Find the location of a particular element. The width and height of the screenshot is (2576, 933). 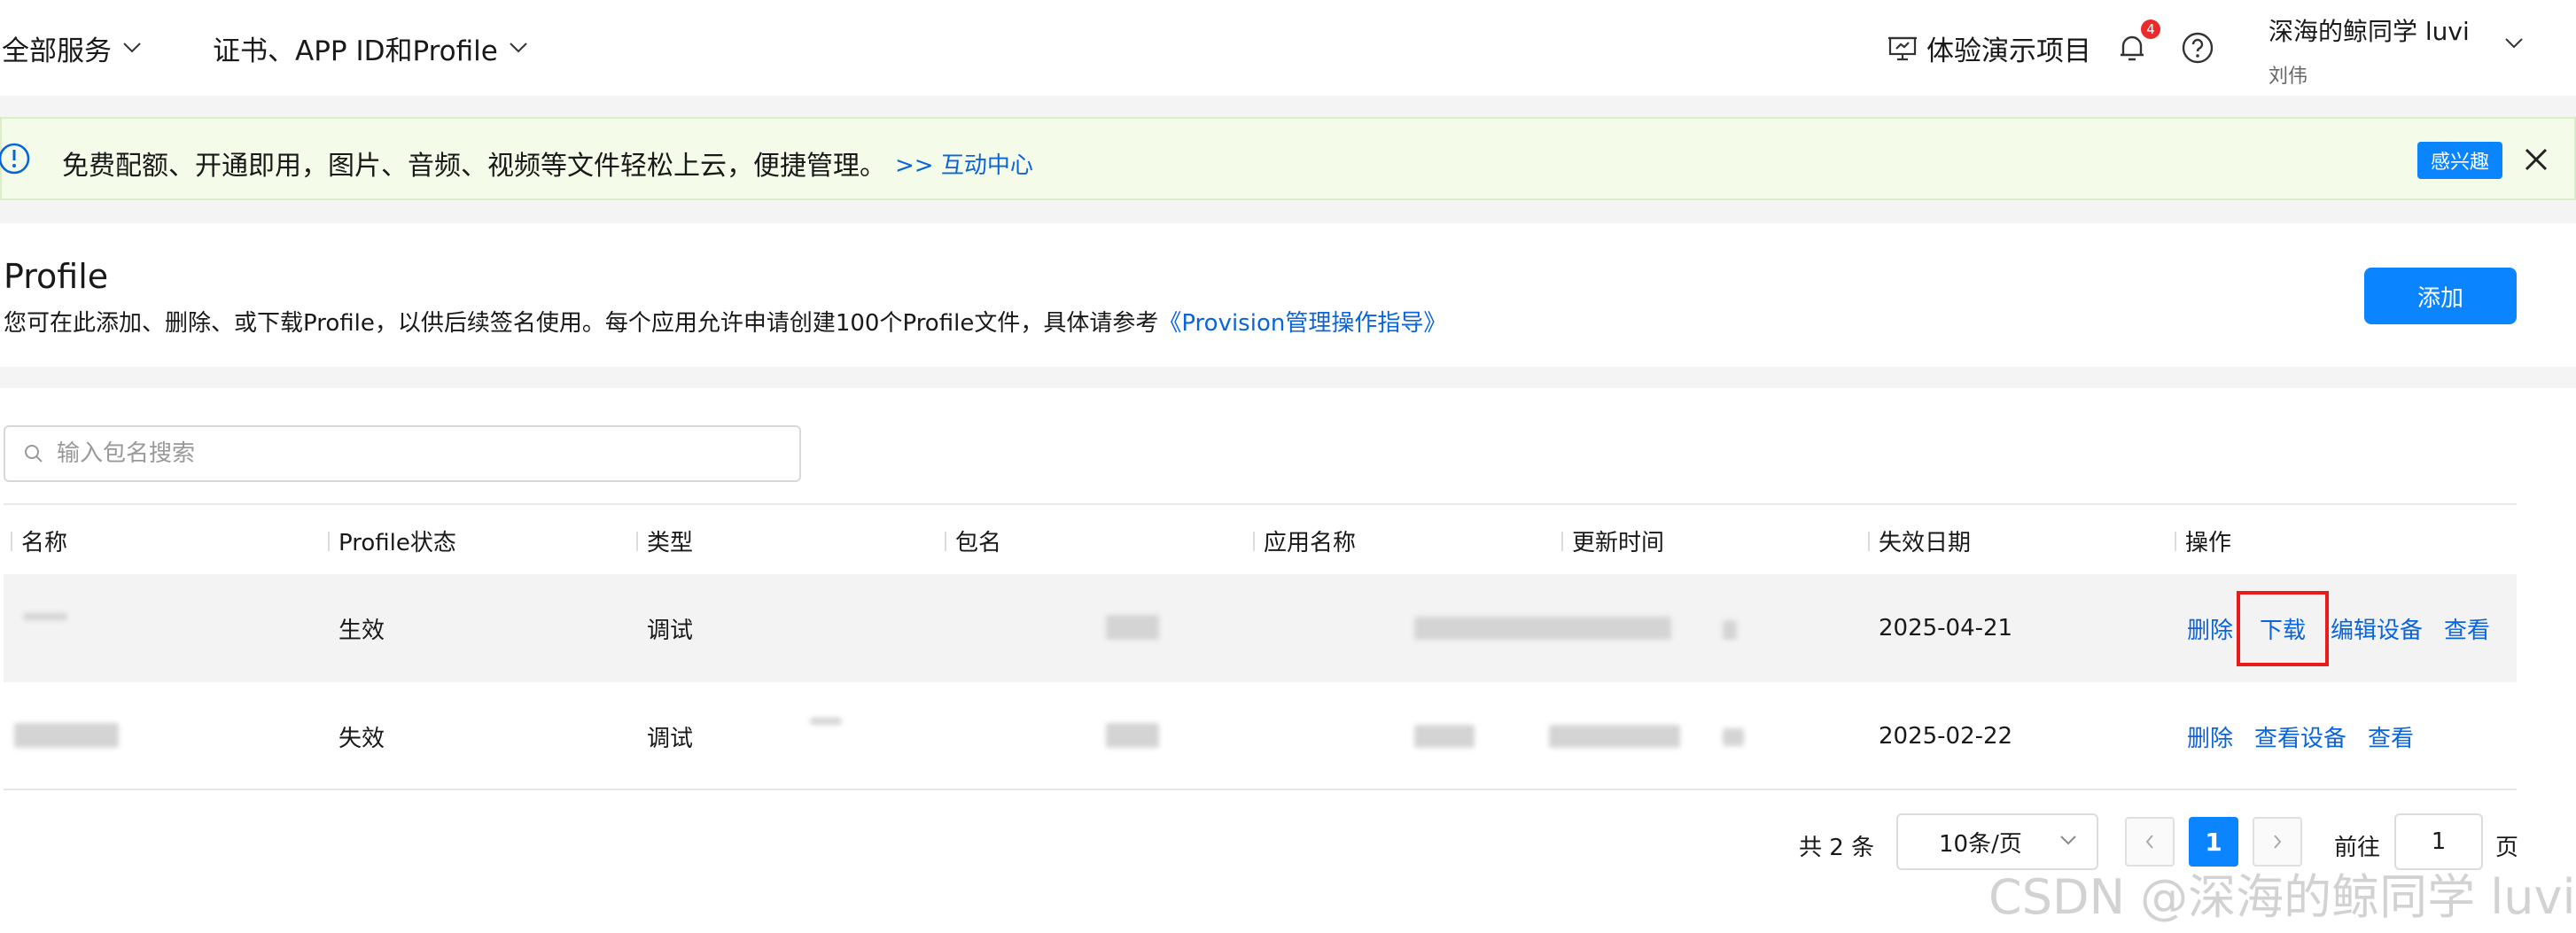

total-count: 共 2 条 is located at coordinates (1837, 848).